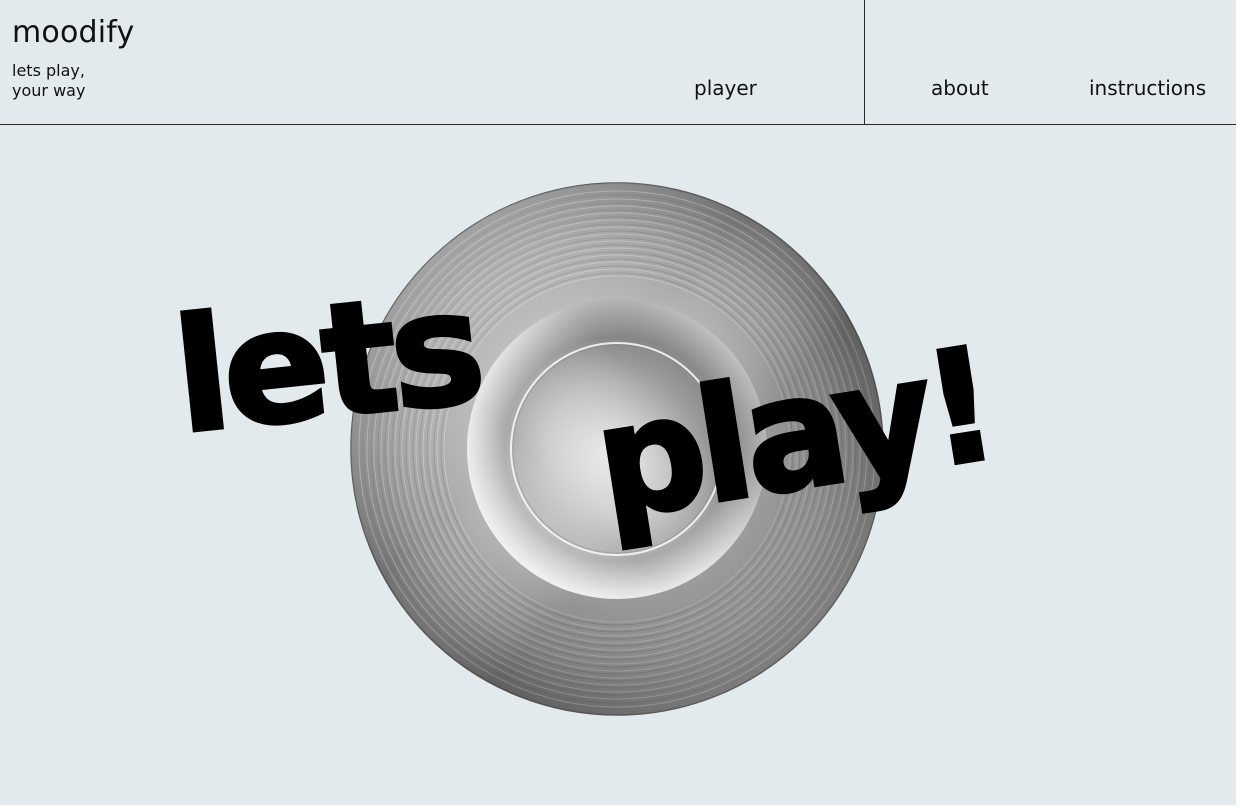 The image size is (1240, 808). I want to click on hero-lets-text: lets, so click(326, 362).